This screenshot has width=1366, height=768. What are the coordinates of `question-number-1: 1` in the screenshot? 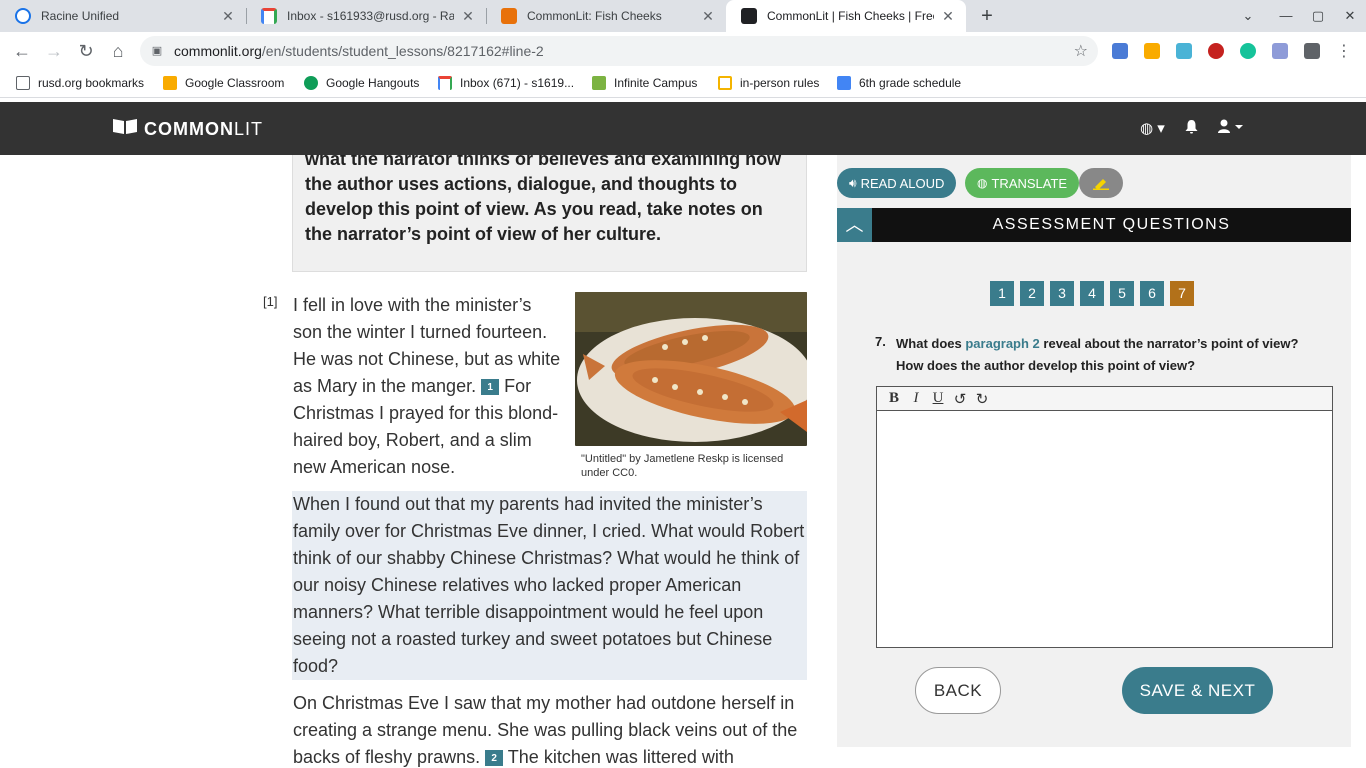 It's located at (1002, 293).